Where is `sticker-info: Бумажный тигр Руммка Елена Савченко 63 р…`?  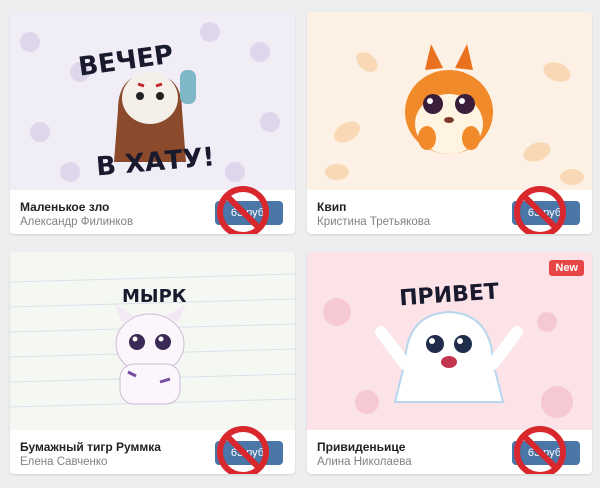 sticker-info: Бумажный тигр Руммка Елена Савченко 63 р… is located at coordinates (152, 450).